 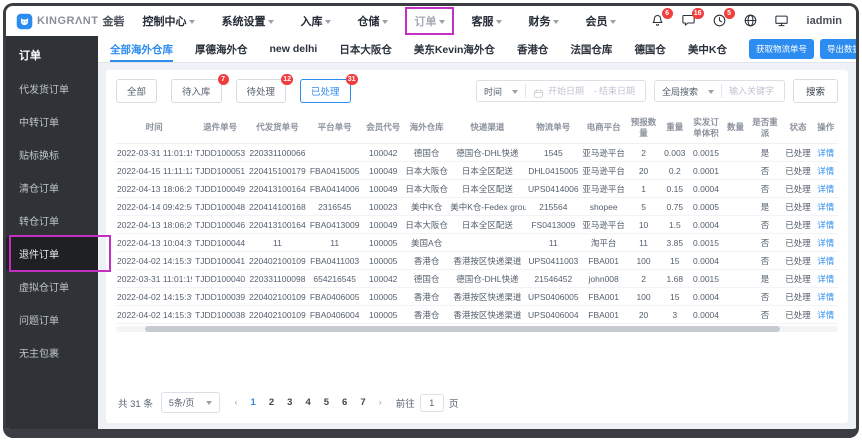 What do you see at coordinates (427, 279) in the screenshot?
I see `cell: 德国仓` at bounding box center [427, 279].